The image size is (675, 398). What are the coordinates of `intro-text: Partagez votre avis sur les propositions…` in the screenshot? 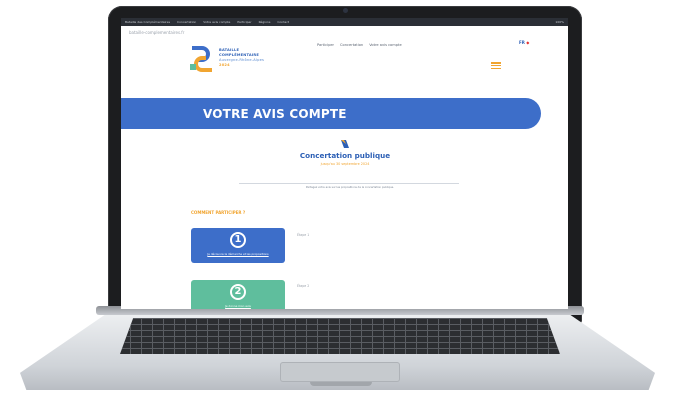 It's located at (350, 187).